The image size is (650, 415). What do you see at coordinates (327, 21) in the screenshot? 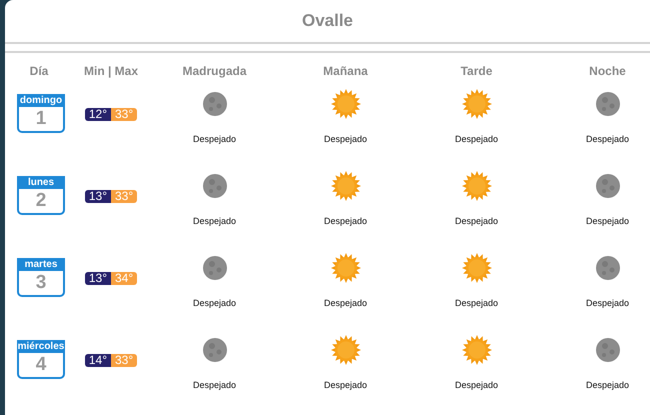
I see `city-title: Ovalle` at bounding box center [327, 21].